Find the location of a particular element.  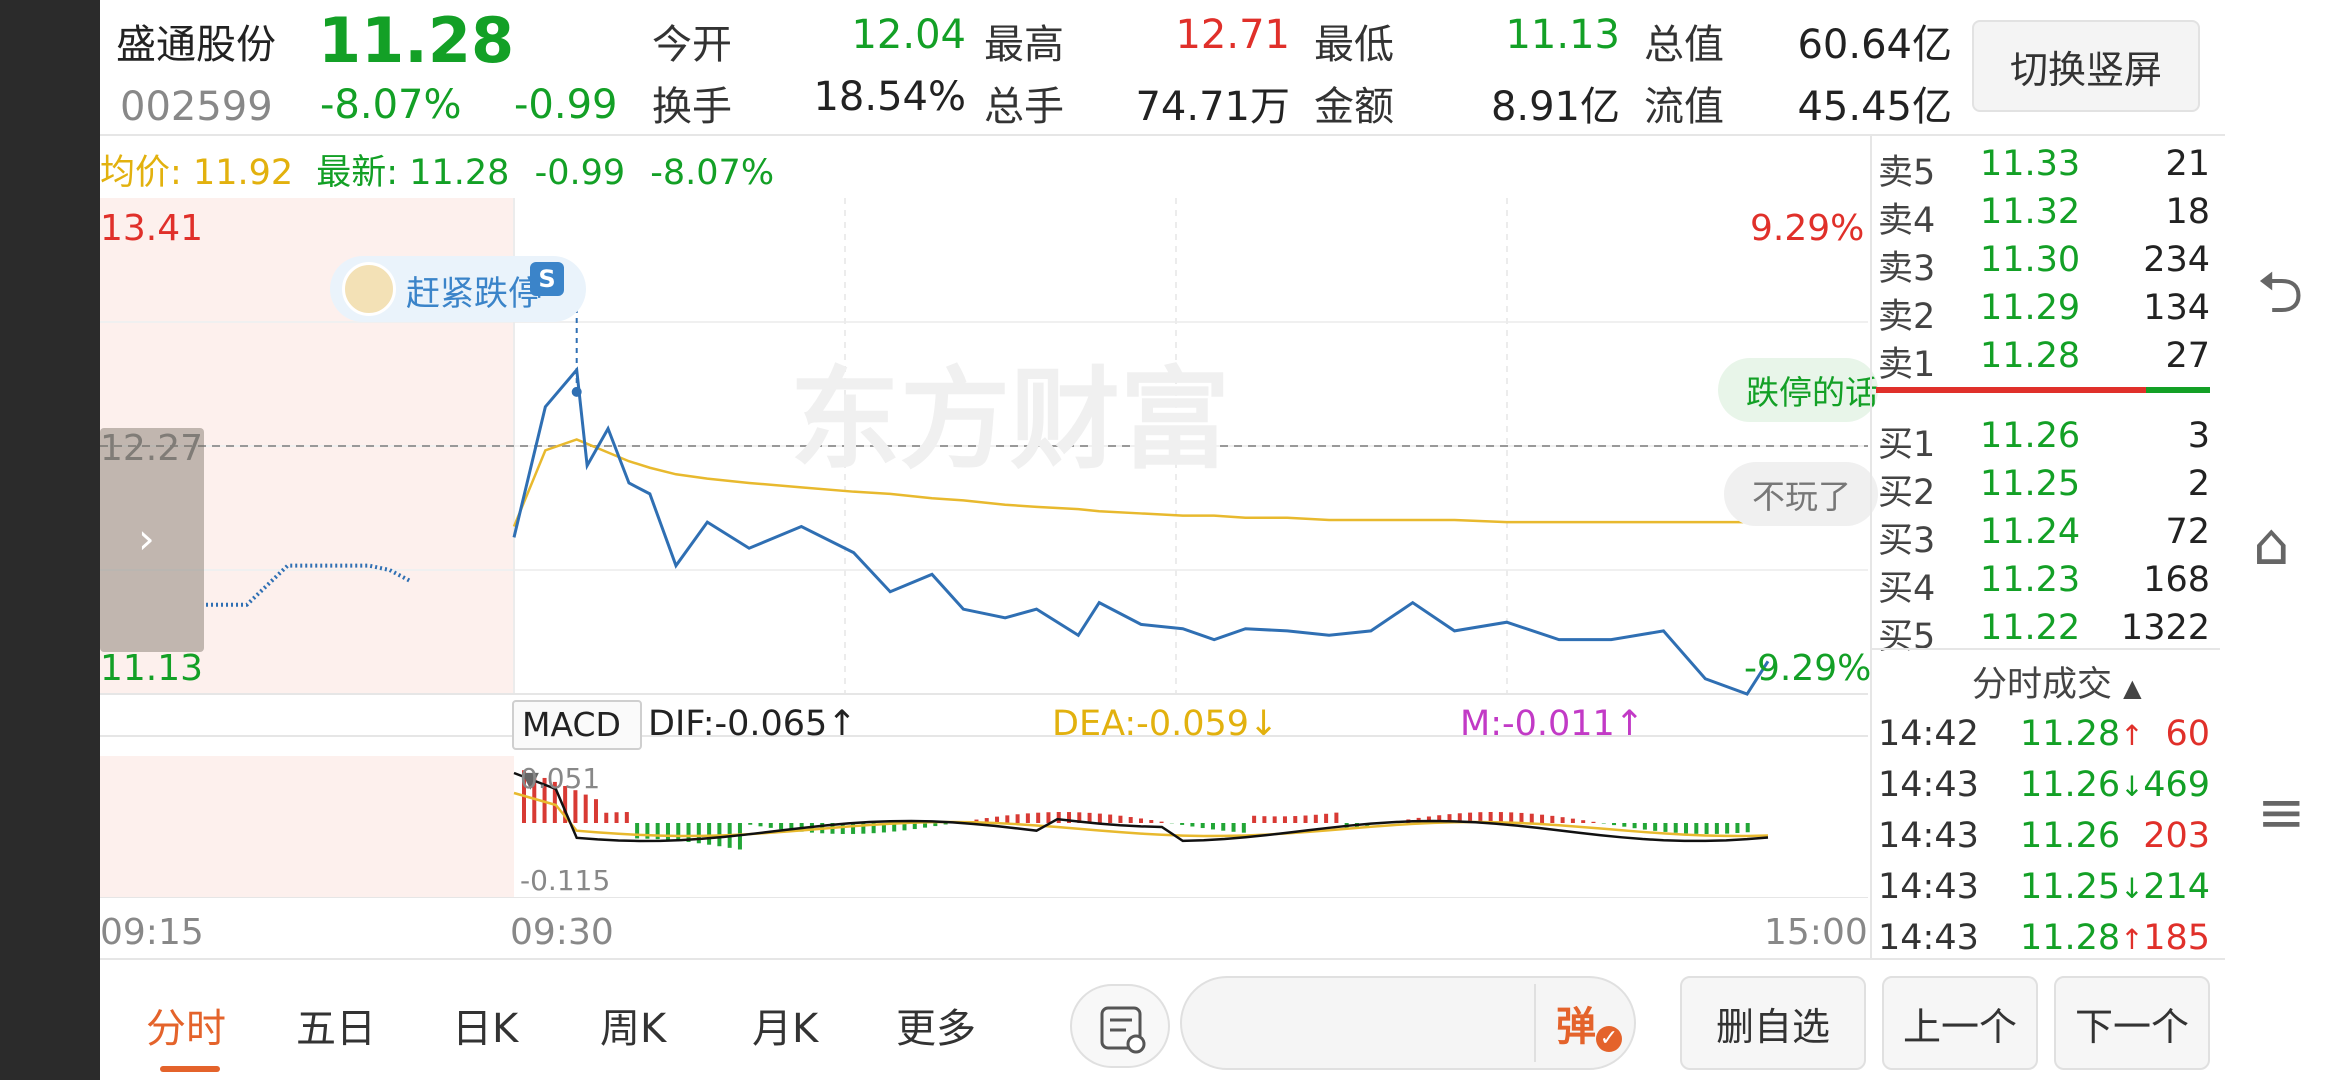

ticks-title: 分时成交 ▲ is located at coordinates (2057, 681).